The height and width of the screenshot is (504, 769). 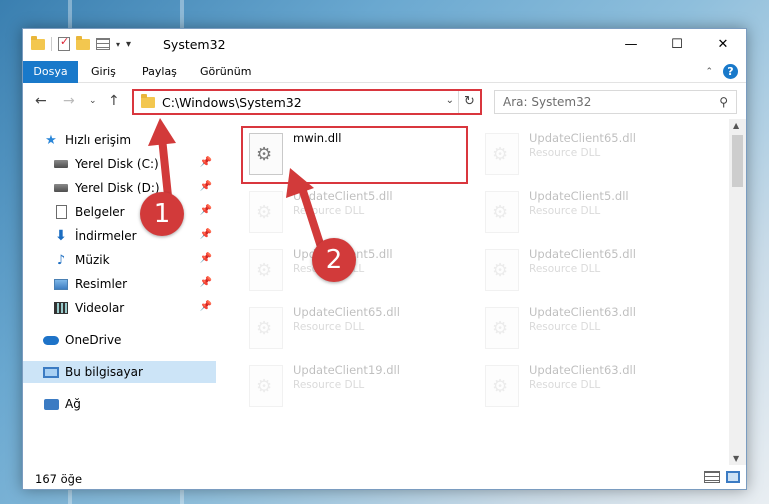 I want to click on nav-item-videos: Videolar 📌, so click(x=119, y=308).